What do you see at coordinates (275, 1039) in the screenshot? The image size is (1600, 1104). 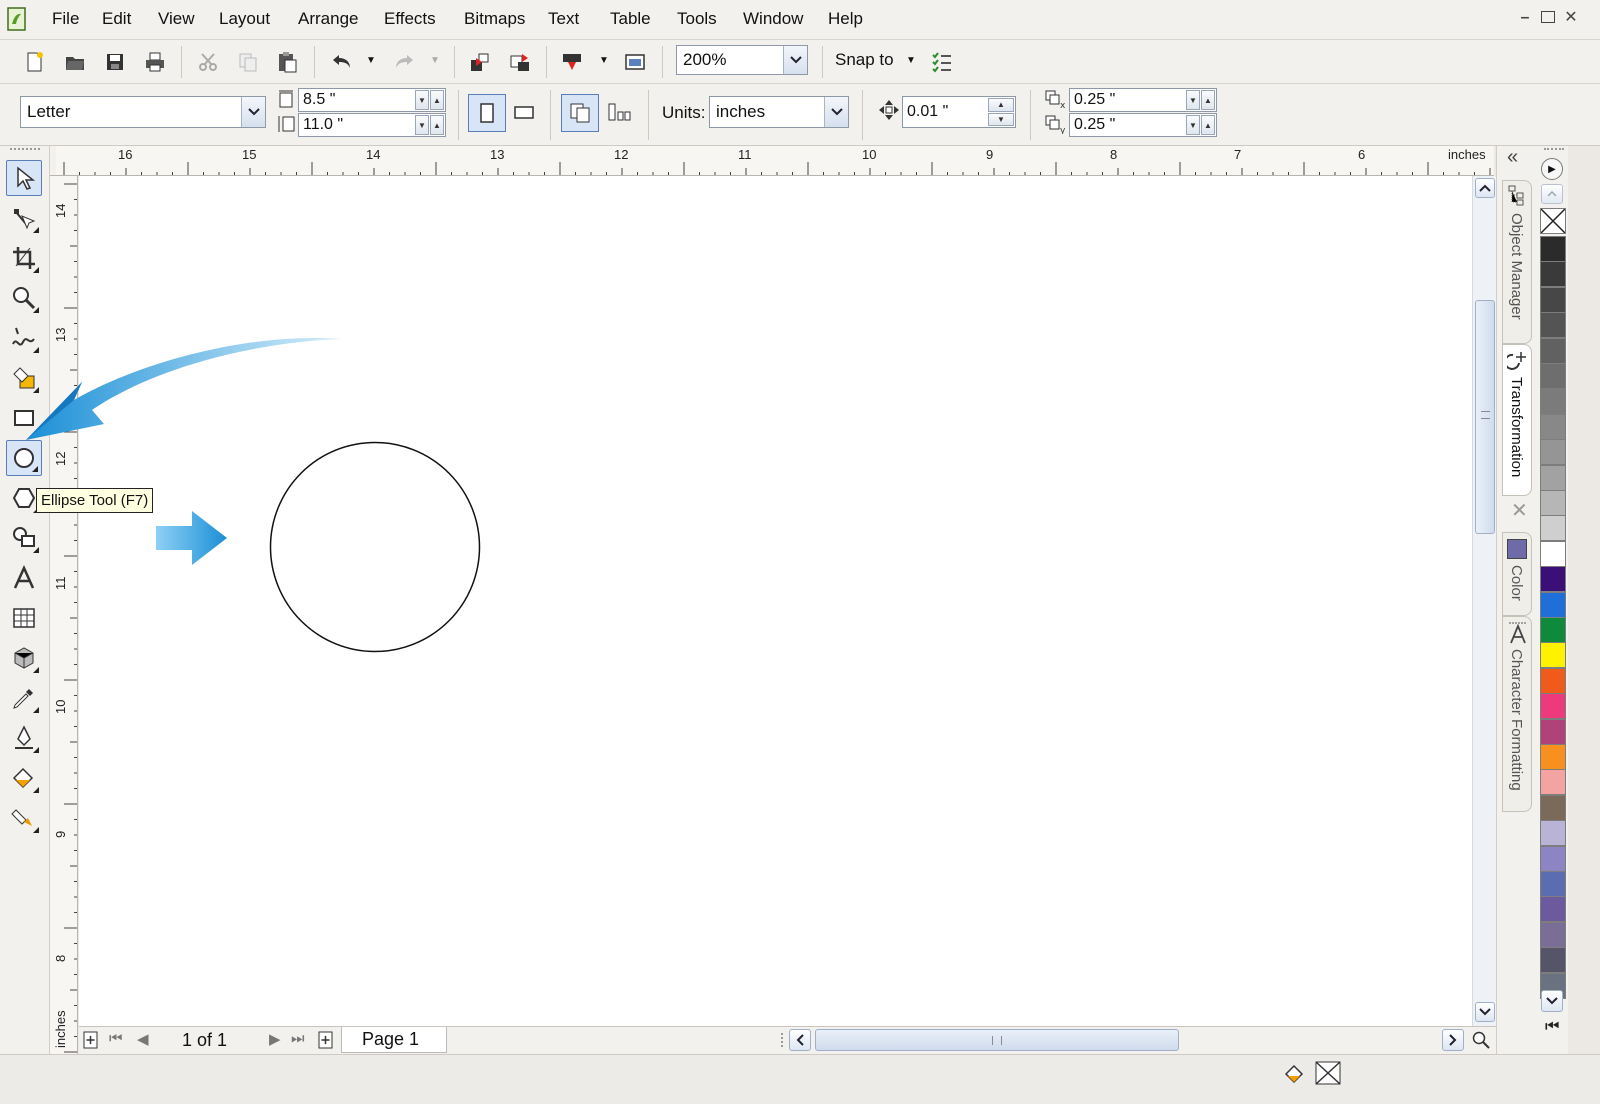 I see `next-page-icon: ▶` at bounding box center [275, 1039].